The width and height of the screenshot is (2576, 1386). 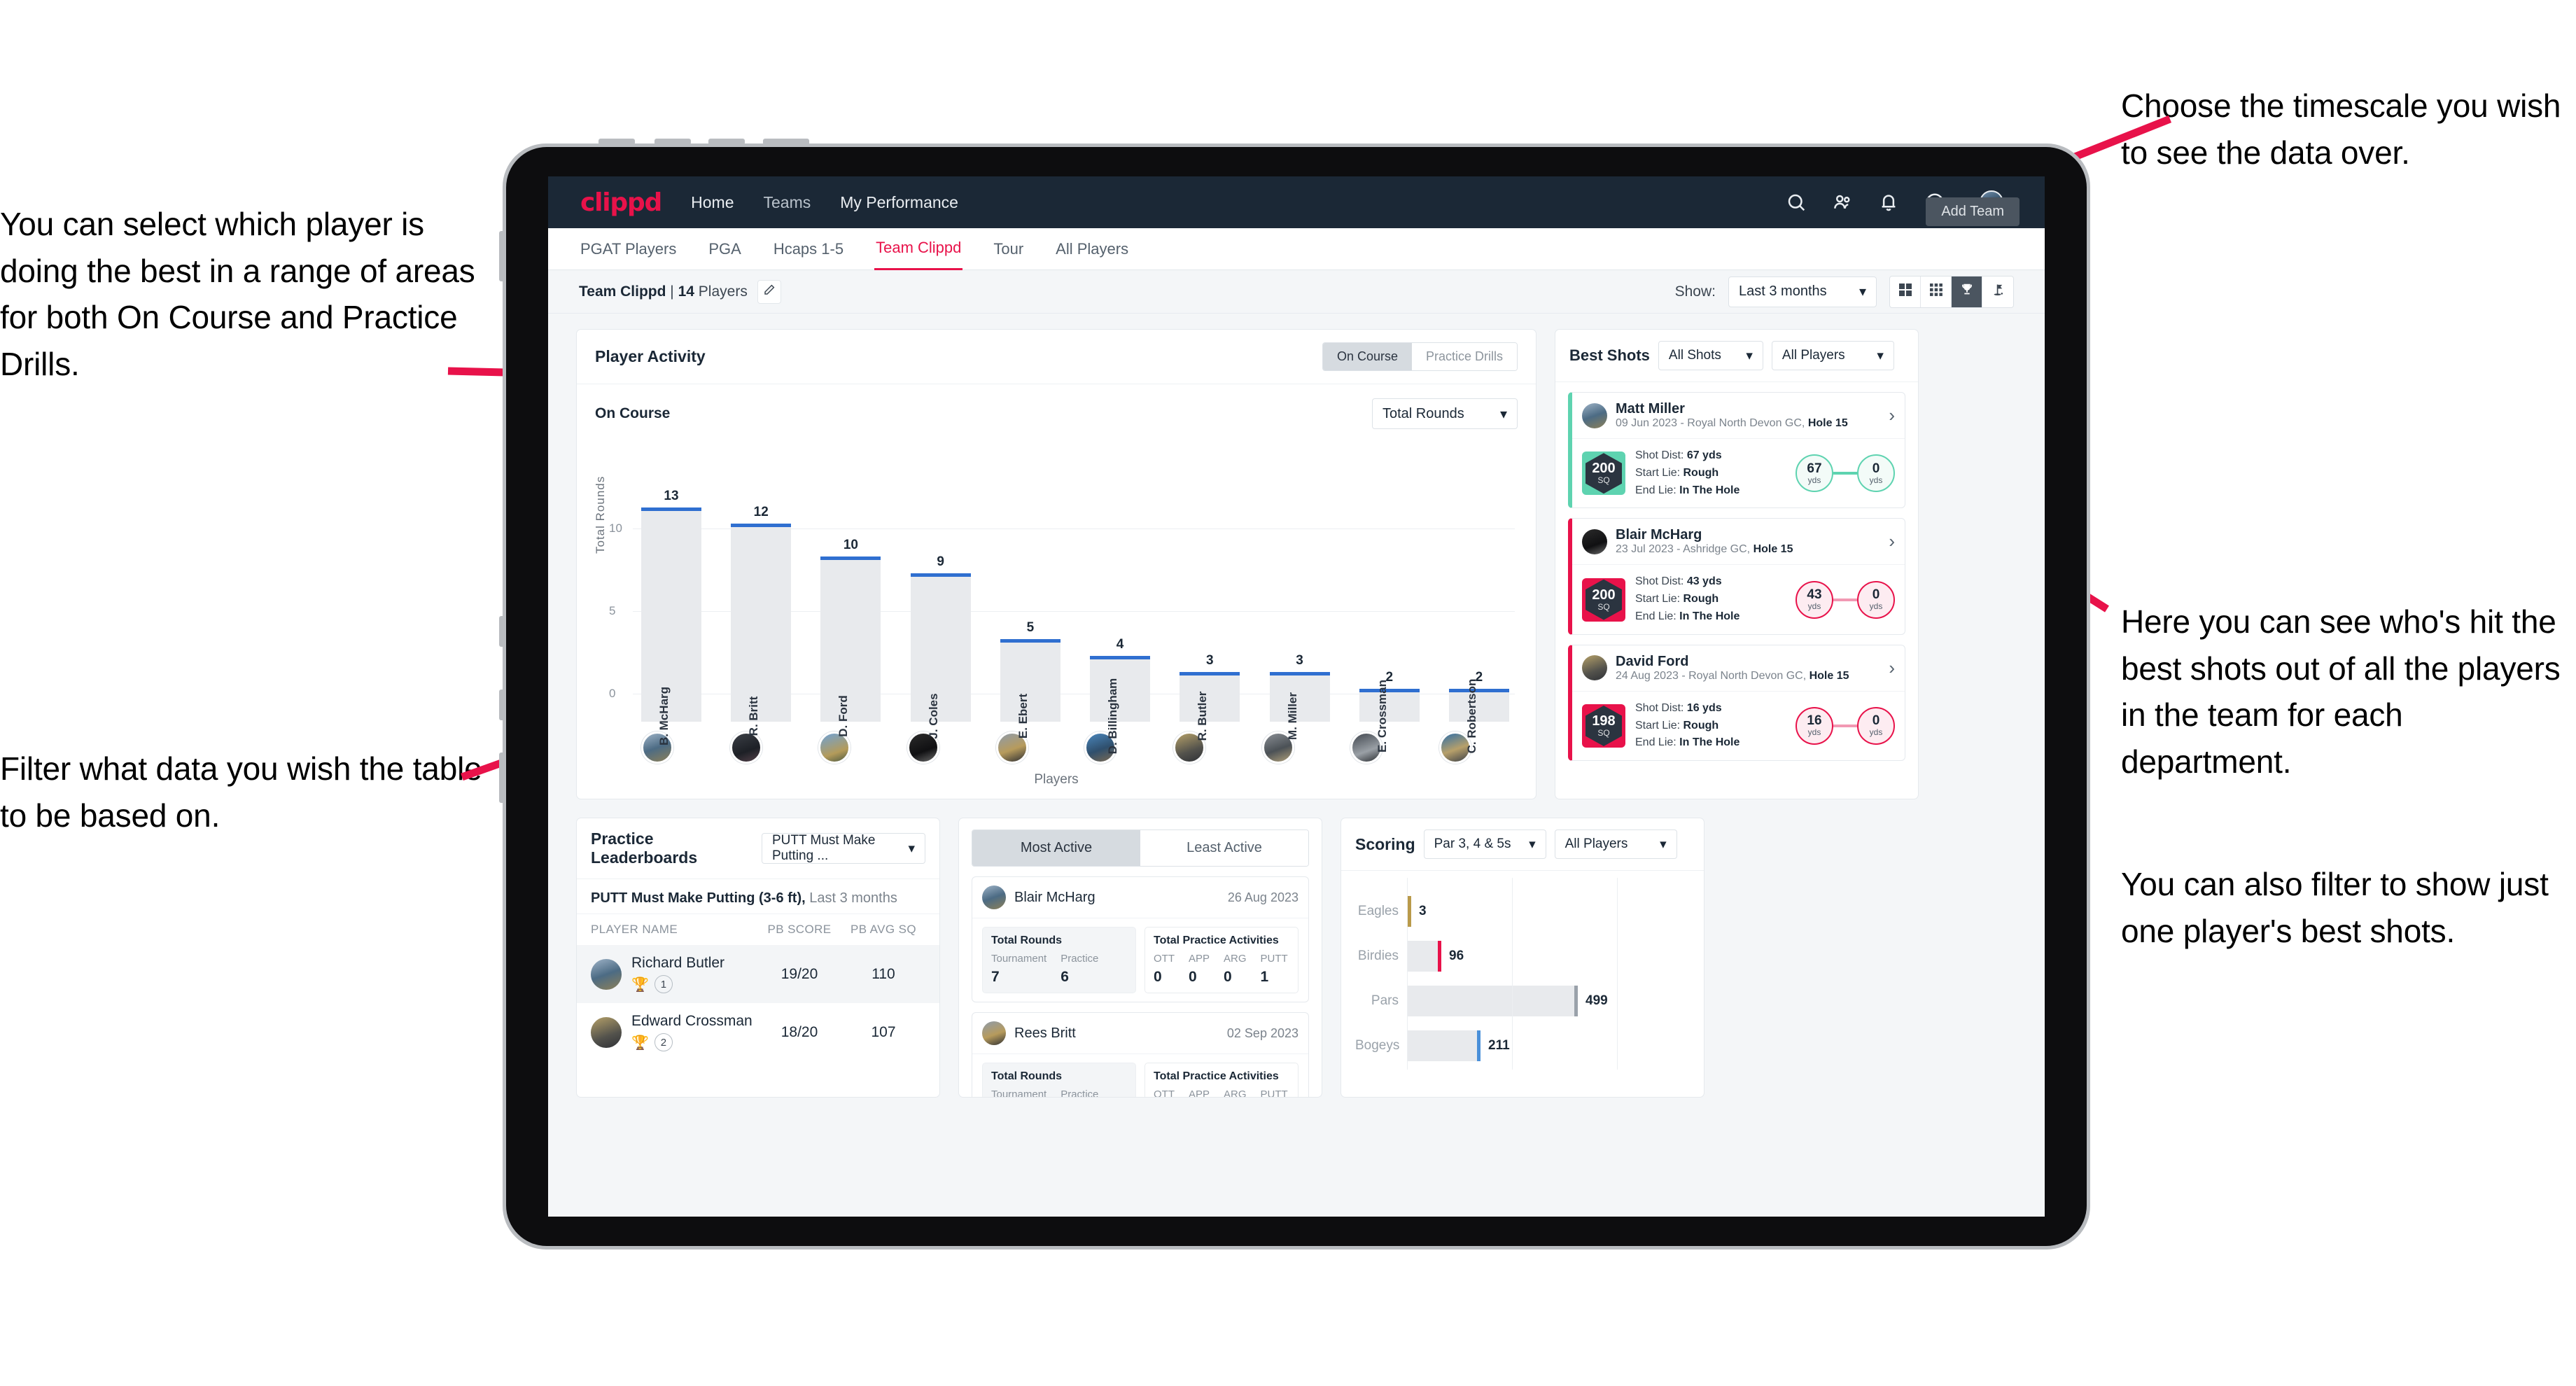 I want to click on avatar, so click(x=606, y=974).